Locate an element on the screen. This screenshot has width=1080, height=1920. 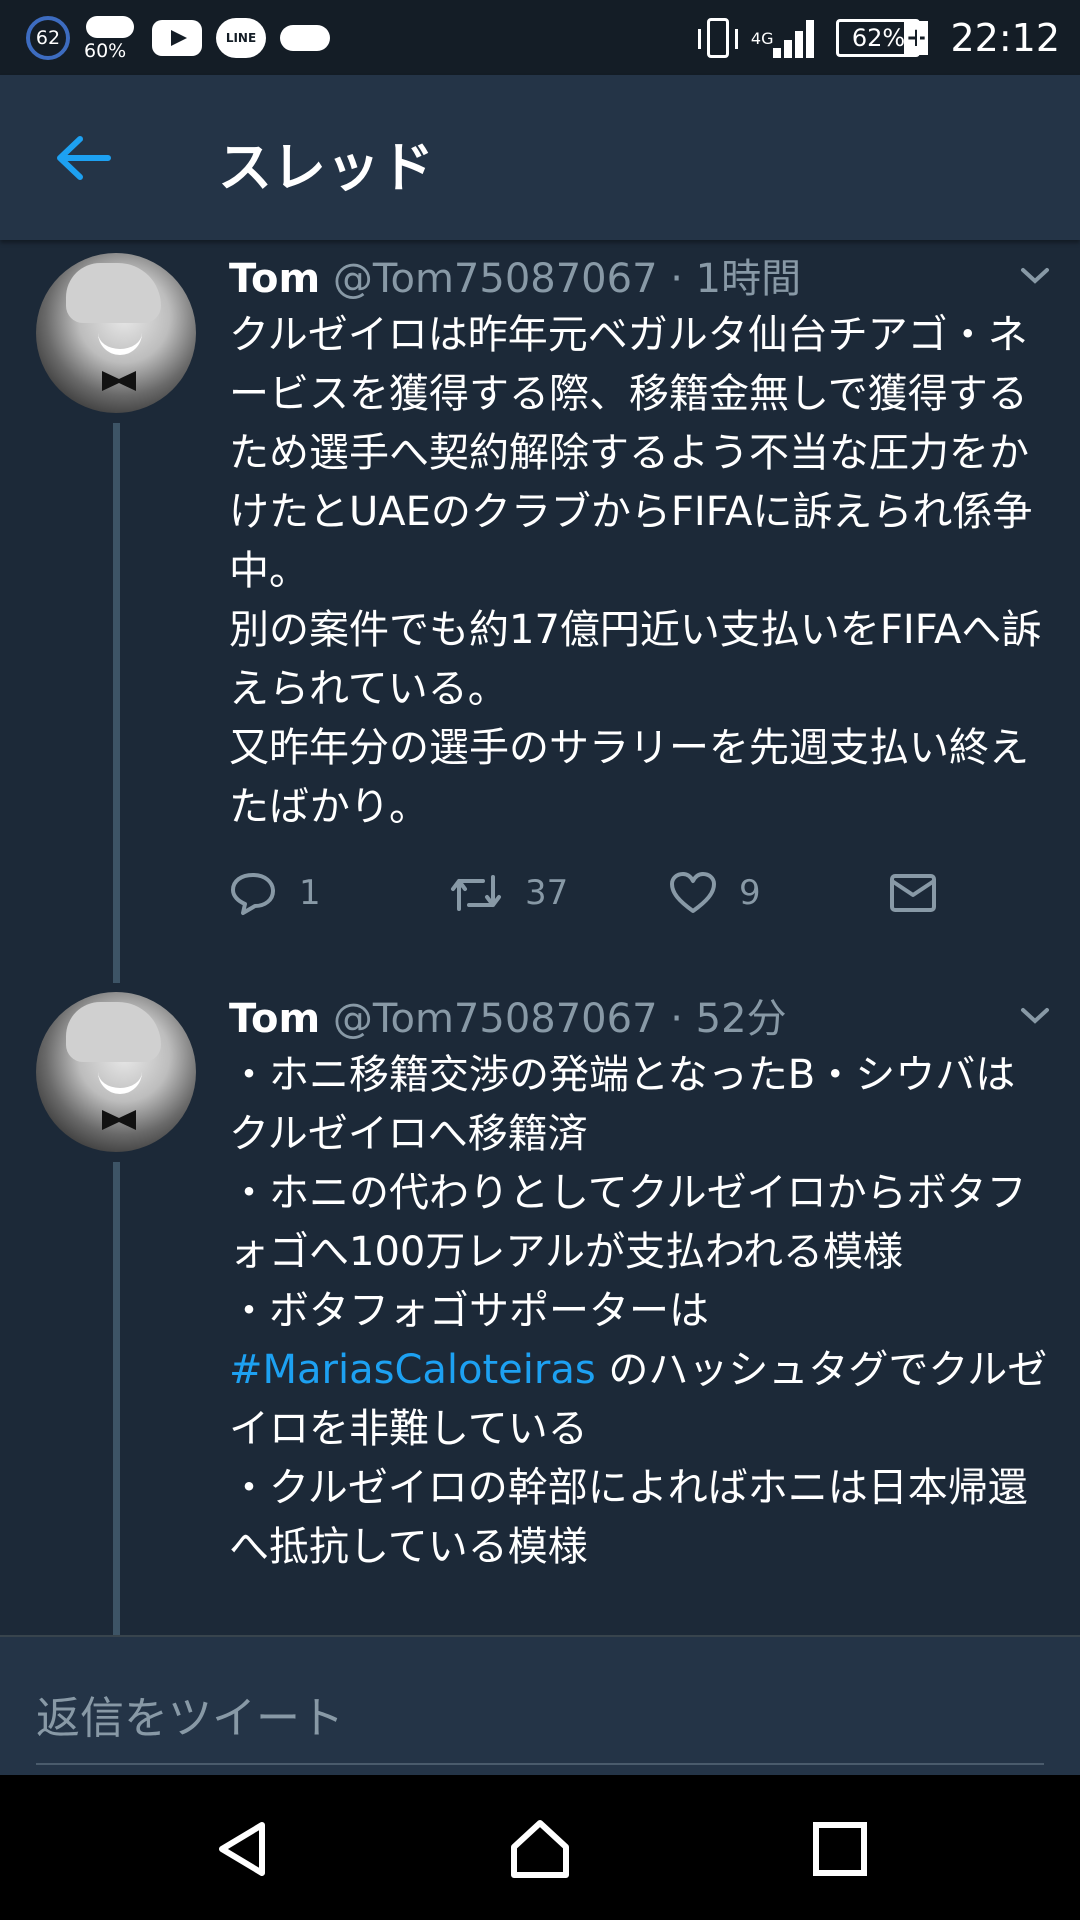
author-handle: @Tom75087067 · 52分 is located at coordinates (559, 1019).